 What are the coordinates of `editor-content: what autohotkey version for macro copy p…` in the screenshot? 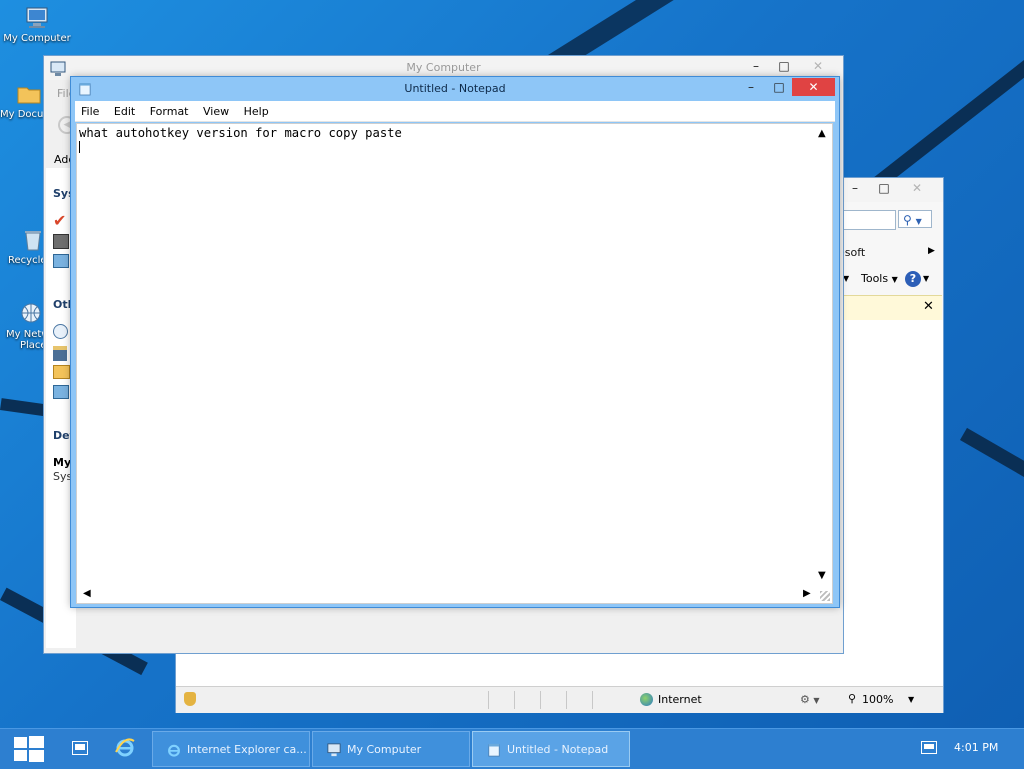 It's located at (240, 133).